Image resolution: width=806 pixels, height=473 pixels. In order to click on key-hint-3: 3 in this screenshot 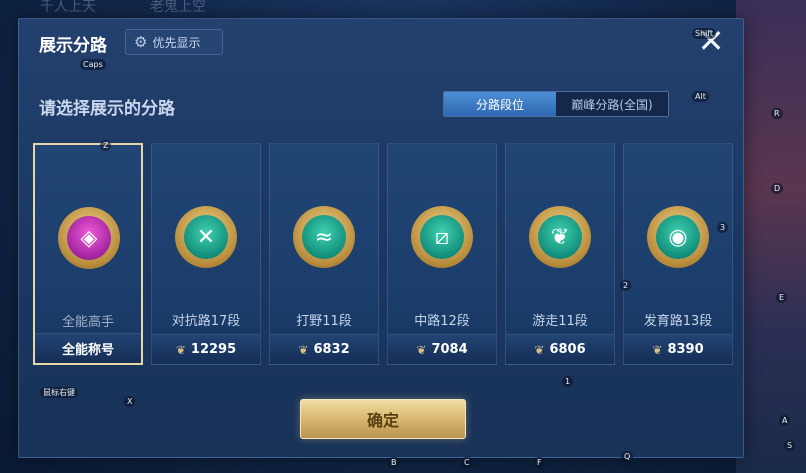, I will do `click(723, 227)`.